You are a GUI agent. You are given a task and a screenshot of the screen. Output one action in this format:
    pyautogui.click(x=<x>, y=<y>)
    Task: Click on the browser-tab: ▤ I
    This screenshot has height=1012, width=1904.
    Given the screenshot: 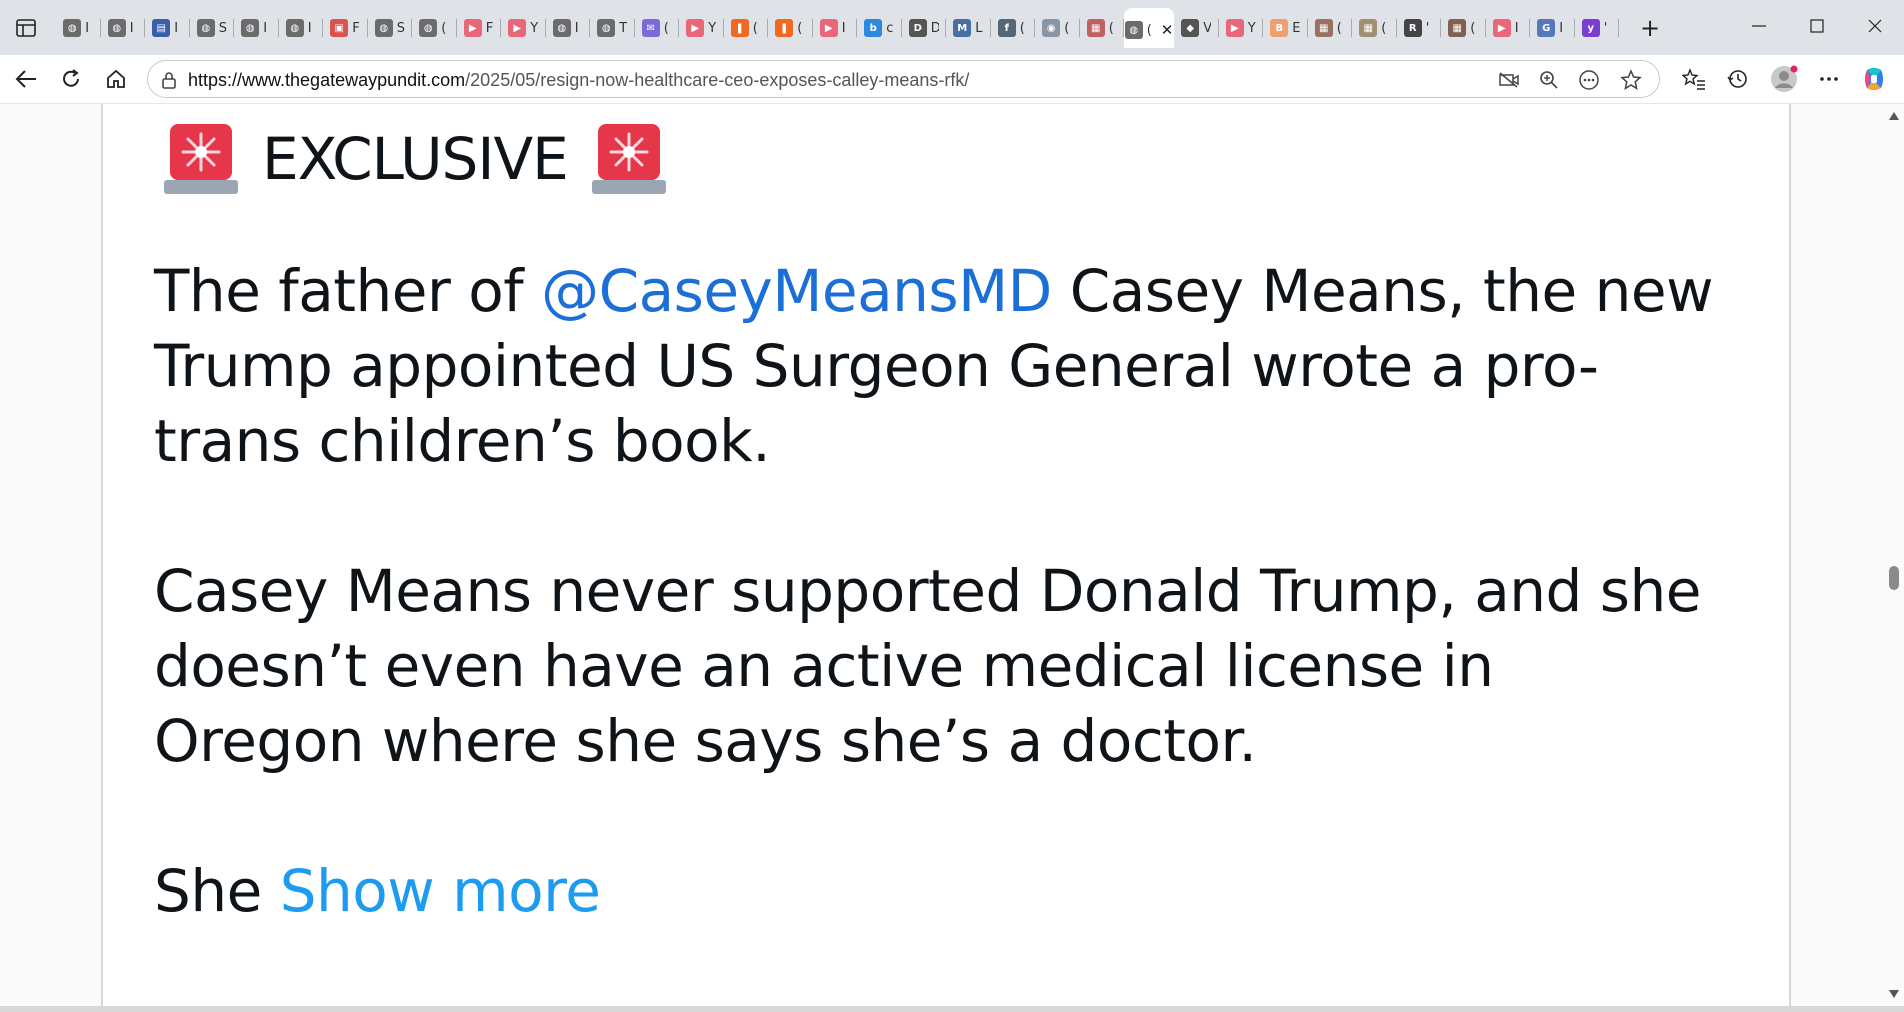 What is the action you would take?
    pyautogui.click(x=167, y=28)
    